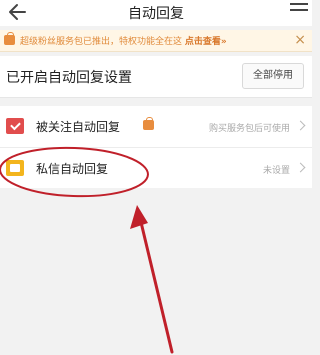  Describe the element at coordinates (74, 172) in the screenshot. I see `annotation-circle` at that location.